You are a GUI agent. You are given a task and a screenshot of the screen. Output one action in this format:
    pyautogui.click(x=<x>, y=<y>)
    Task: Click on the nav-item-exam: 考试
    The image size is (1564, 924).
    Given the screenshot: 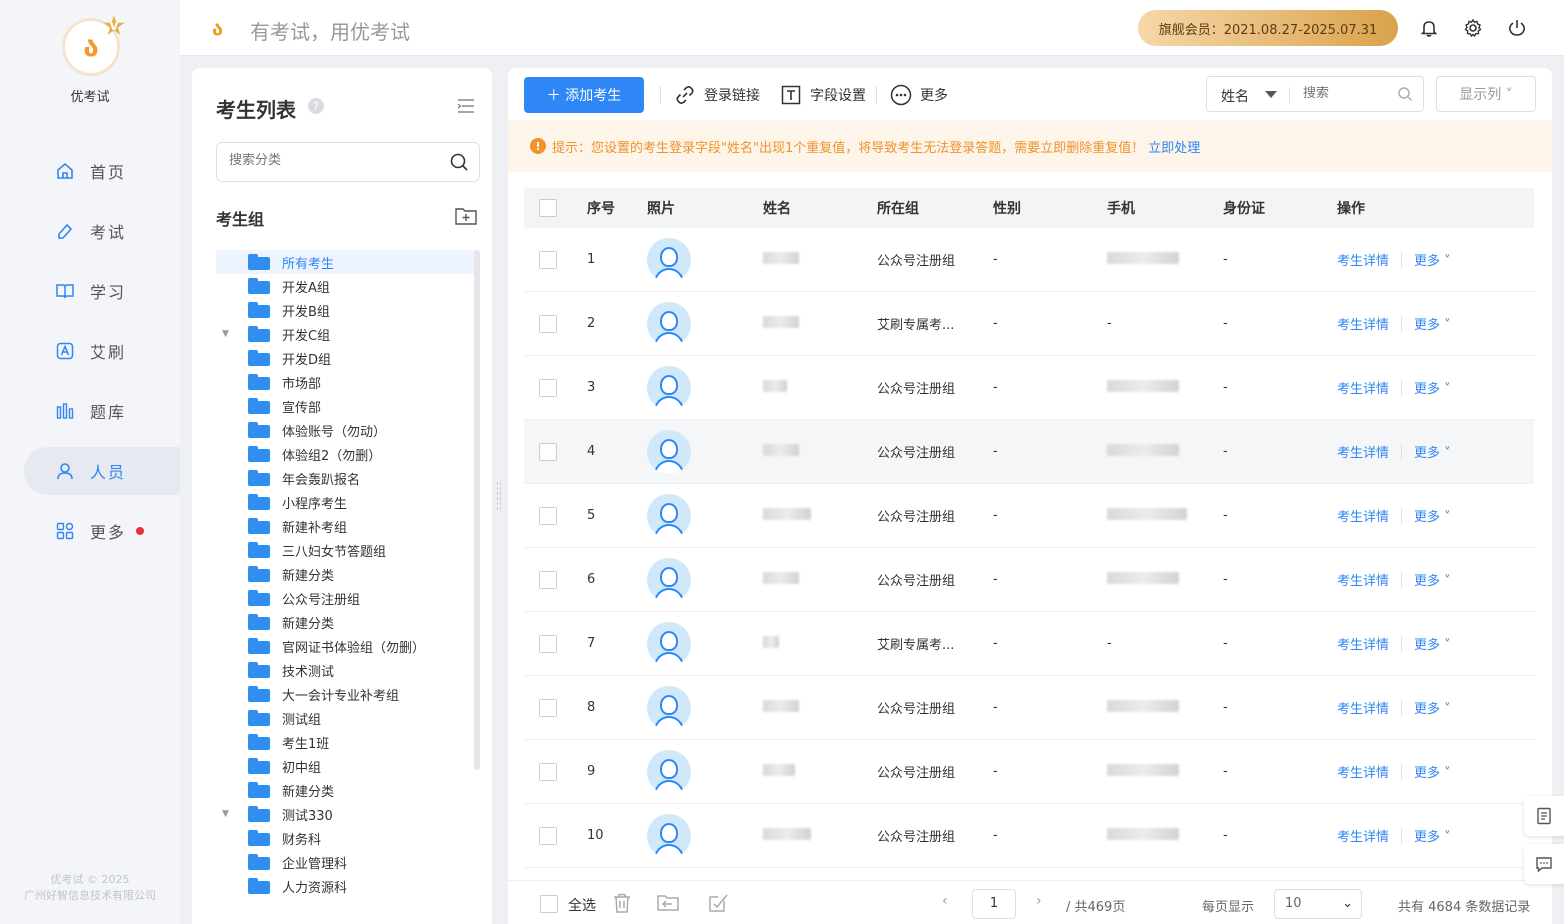 What is the action you would take?
    pyautogui.click(x=102, y=231)
    